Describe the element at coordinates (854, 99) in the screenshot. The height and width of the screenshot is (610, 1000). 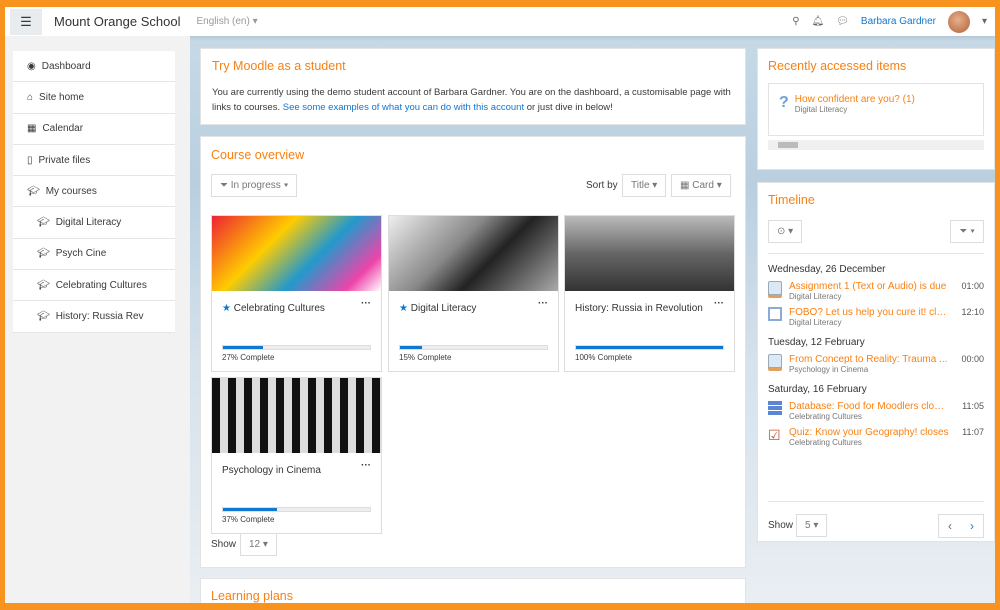
I see `recent-item-title: How confident are you? (1)` at that location.